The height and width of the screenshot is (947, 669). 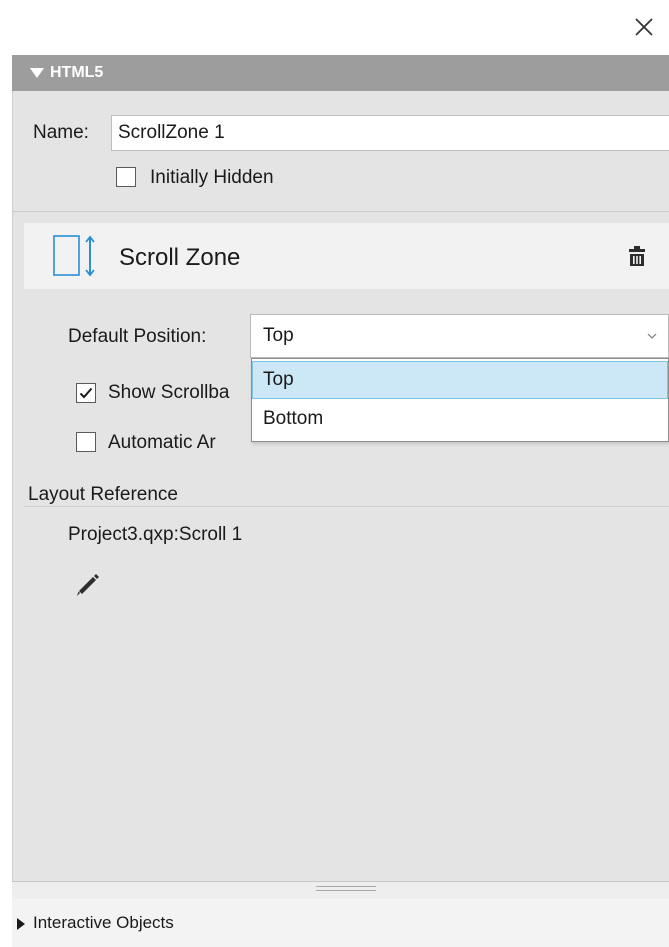 I want to click on default-position-label: Default Position:, so click(x=137, y=336).